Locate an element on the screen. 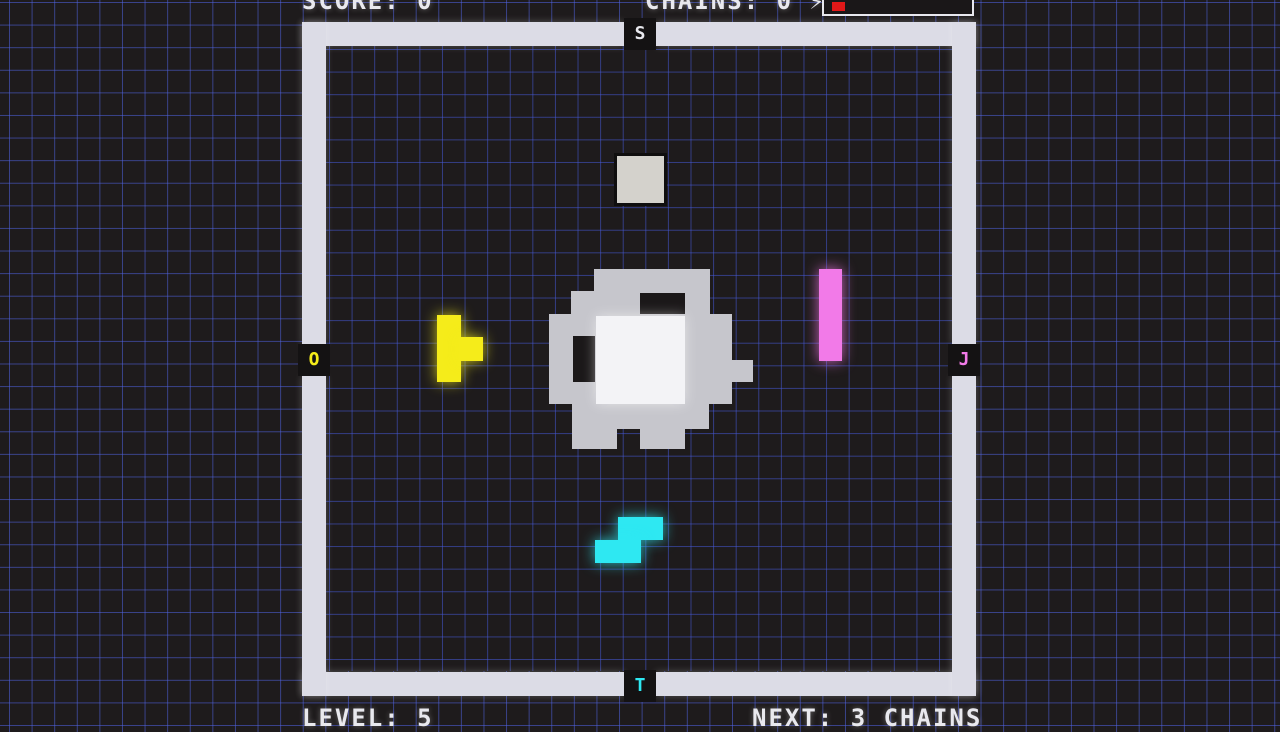 This screenshot has width=1280, height=732. core-bright-center is located at coordinates (640, 360).